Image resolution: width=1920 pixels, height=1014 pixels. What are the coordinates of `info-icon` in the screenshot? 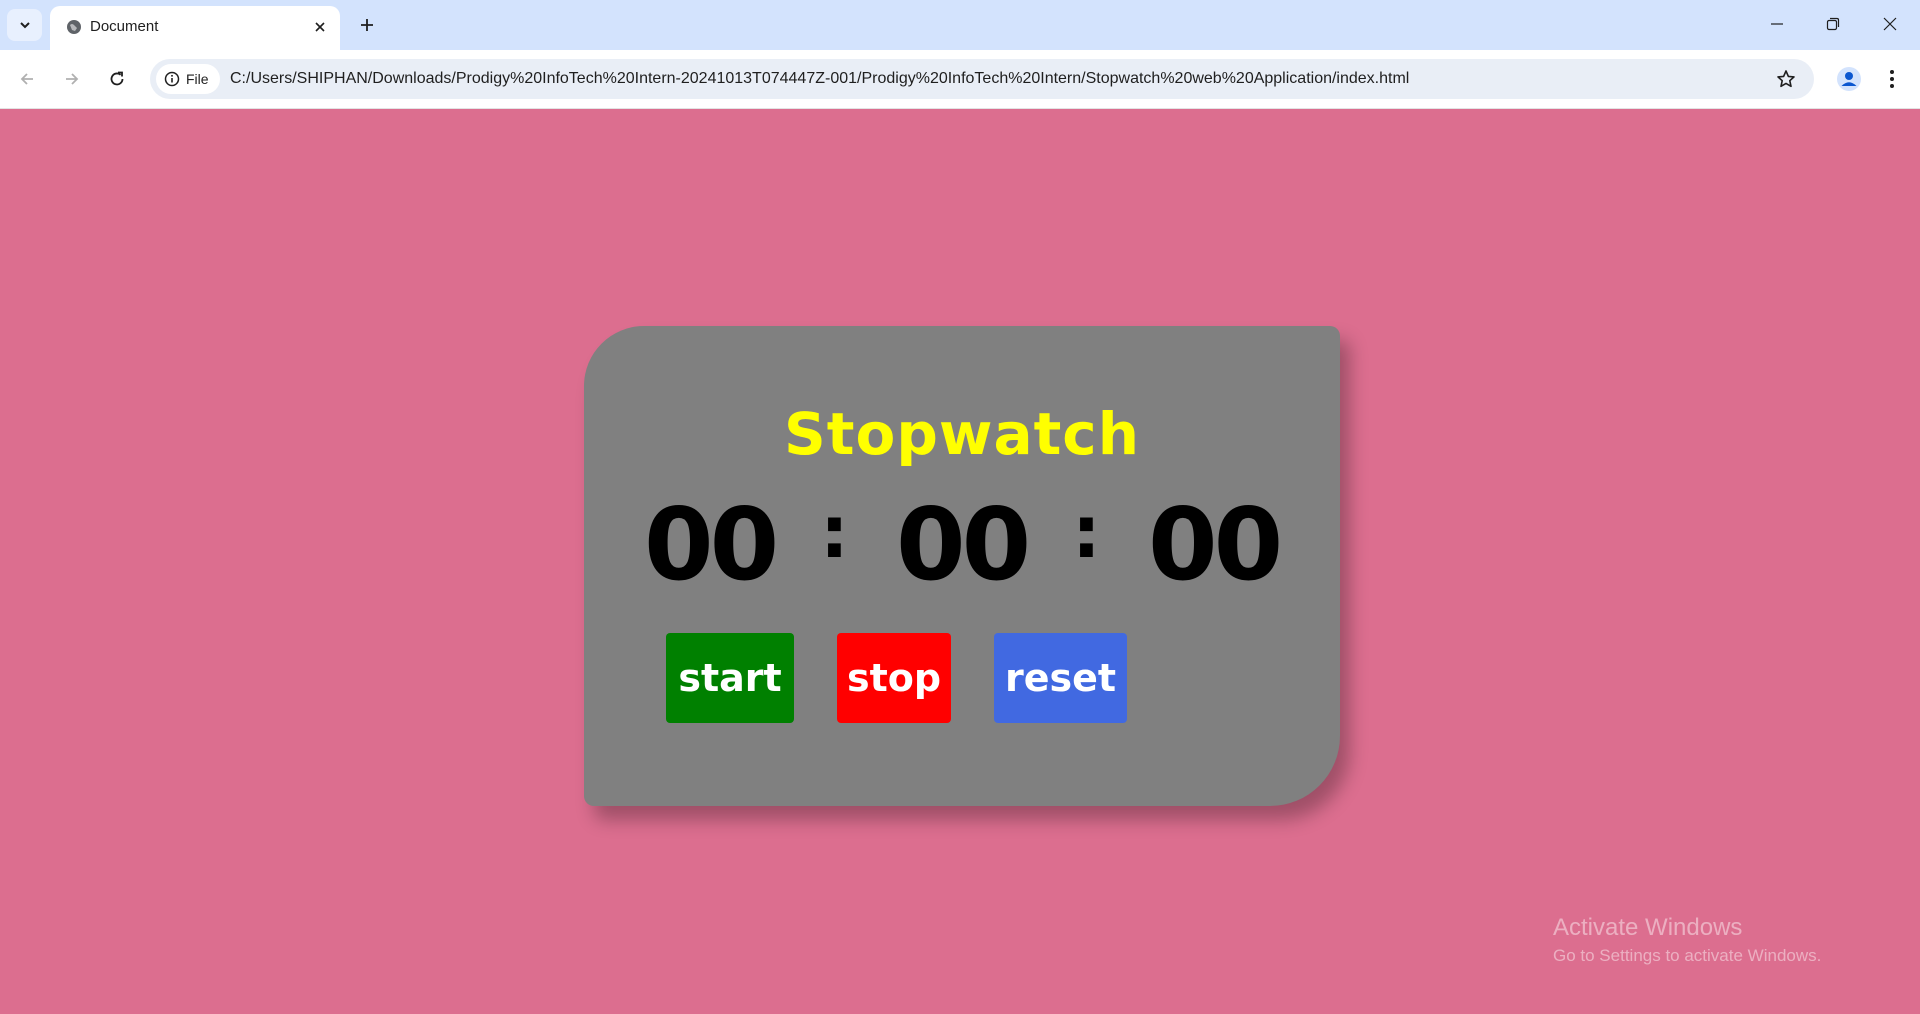 It's located at (172, 79).